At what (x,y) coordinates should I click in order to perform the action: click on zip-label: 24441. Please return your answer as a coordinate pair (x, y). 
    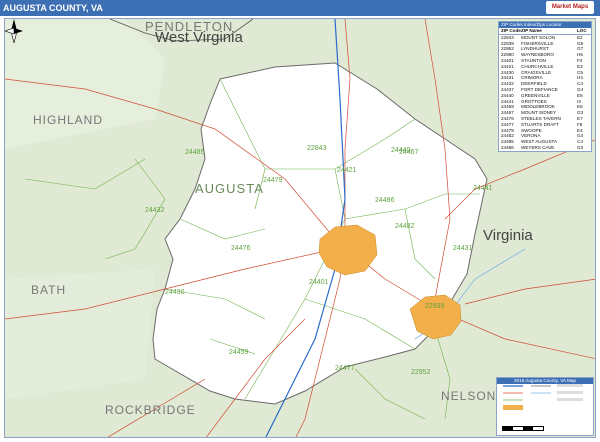
    Looking at the image, I should click on (483, 188).